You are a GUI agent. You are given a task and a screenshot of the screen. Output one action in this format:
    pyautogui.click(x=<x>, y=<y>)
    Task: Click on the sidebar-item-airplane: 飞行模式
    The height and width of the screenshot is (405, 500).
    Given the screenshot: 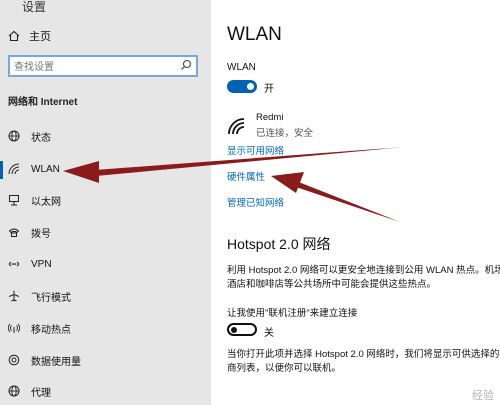 What is the action you would take?
    pyautogui.click(x=105, y=296)
    